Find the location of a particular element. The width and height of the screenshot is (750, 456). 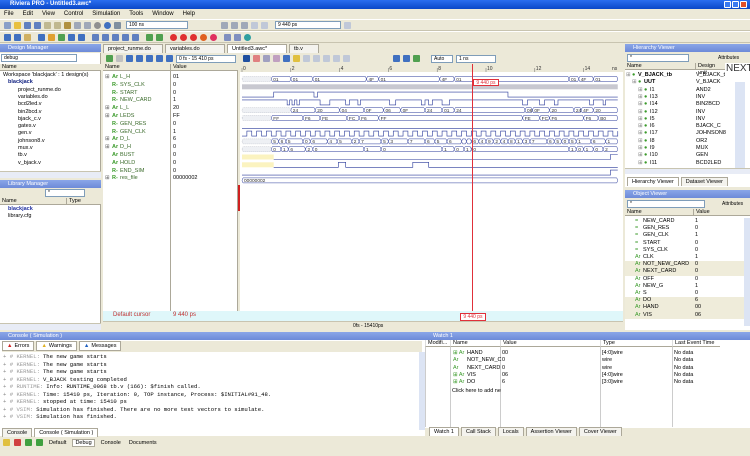

console-tab: Console ( Simulation ) is located at coordinates (66, 432).